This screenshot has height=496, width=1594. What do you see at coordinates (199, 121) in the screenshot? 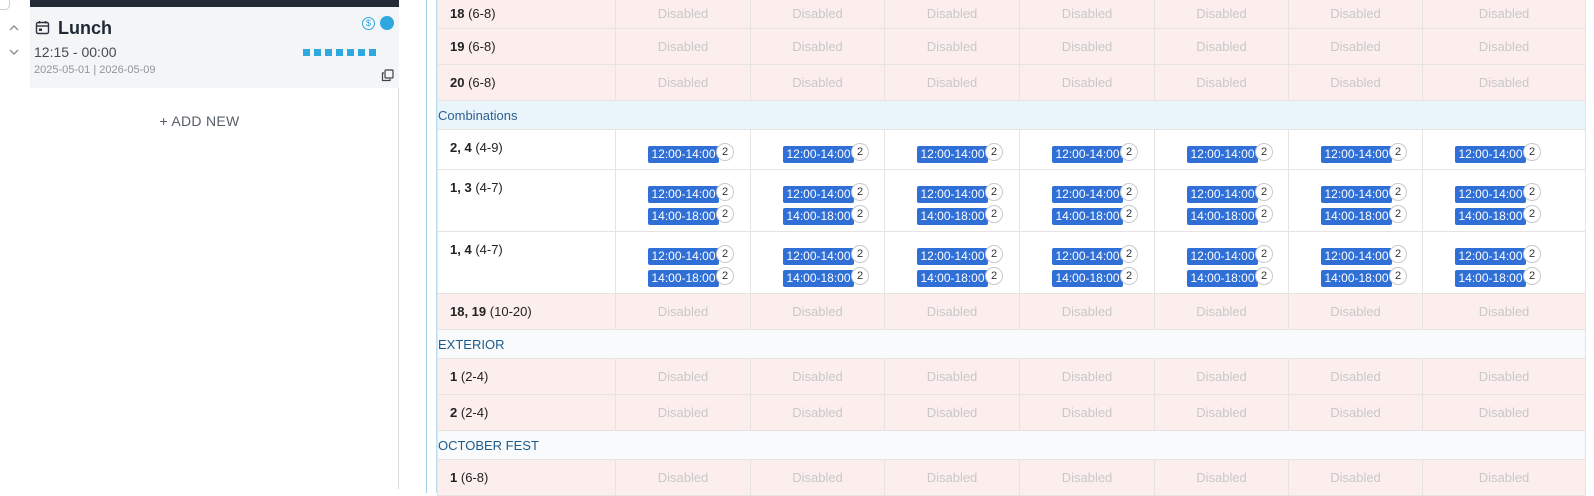
I see `add-new-button: + ADD NEW` at bounding box center [199, 121].